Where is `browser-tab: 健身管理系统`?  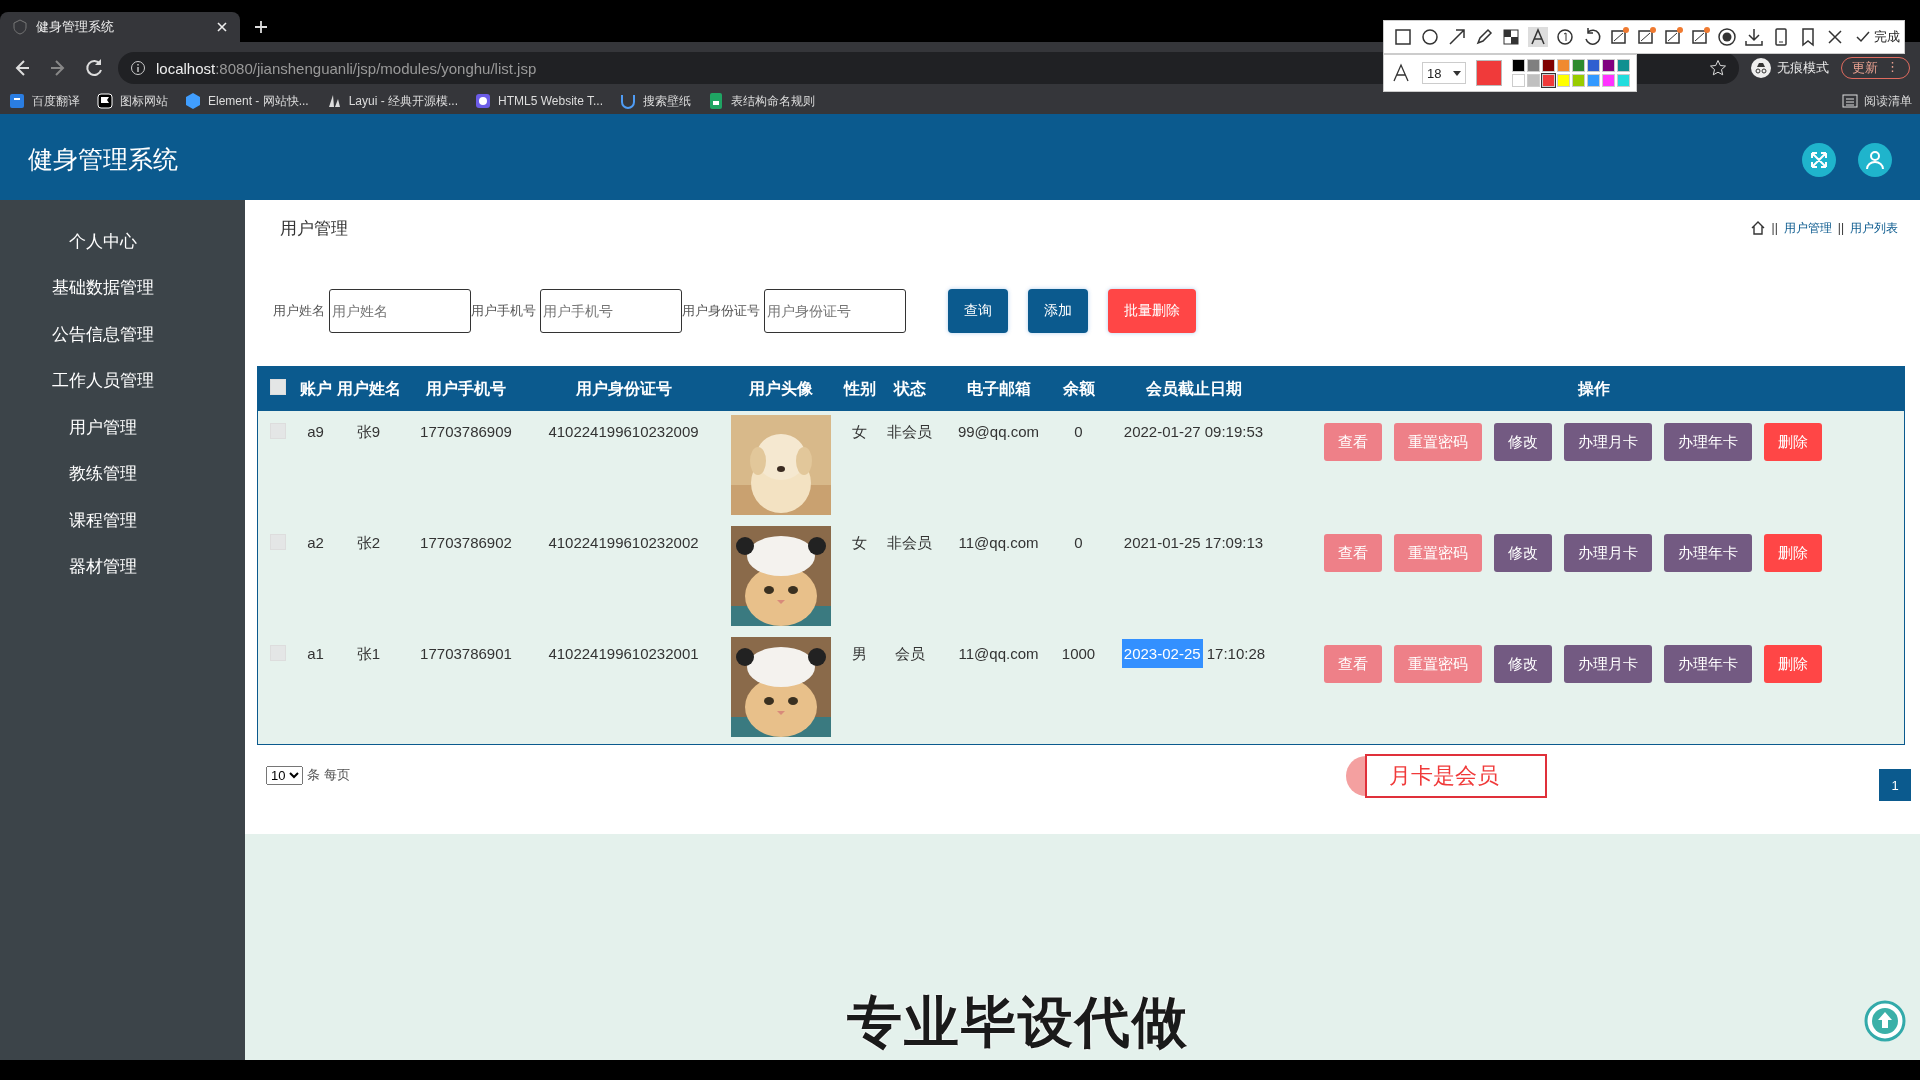 browser-tab: 健身管理系统 is located at coordinates (120, 27).